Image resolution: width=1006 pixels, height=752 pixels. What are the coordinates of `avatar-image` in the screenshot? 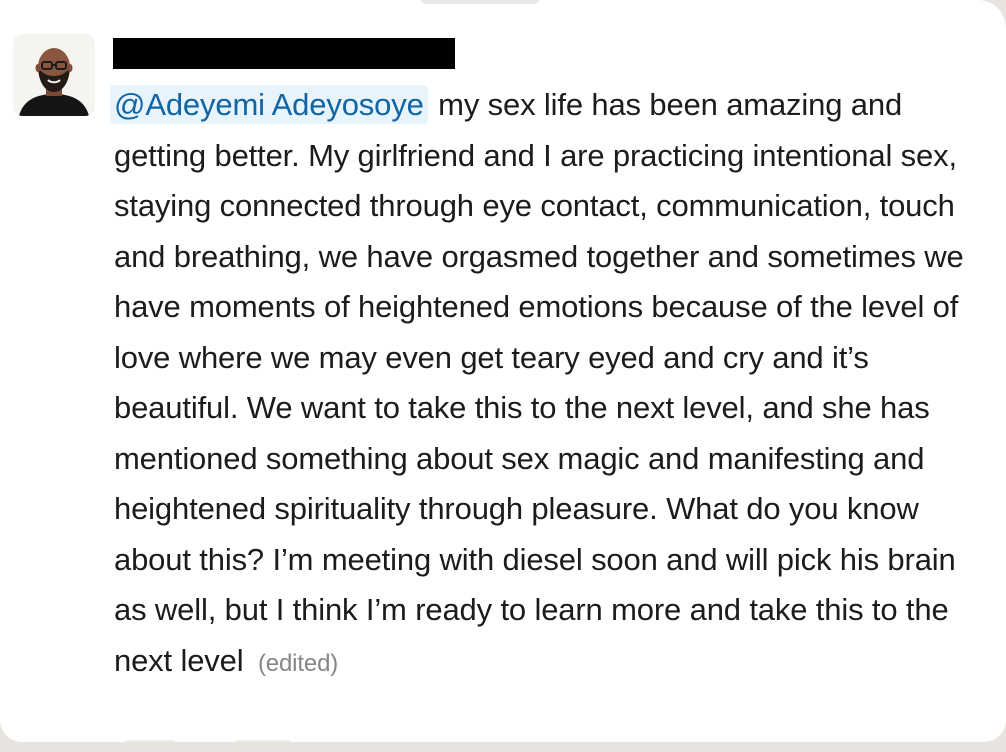 It's located at (54, 75).